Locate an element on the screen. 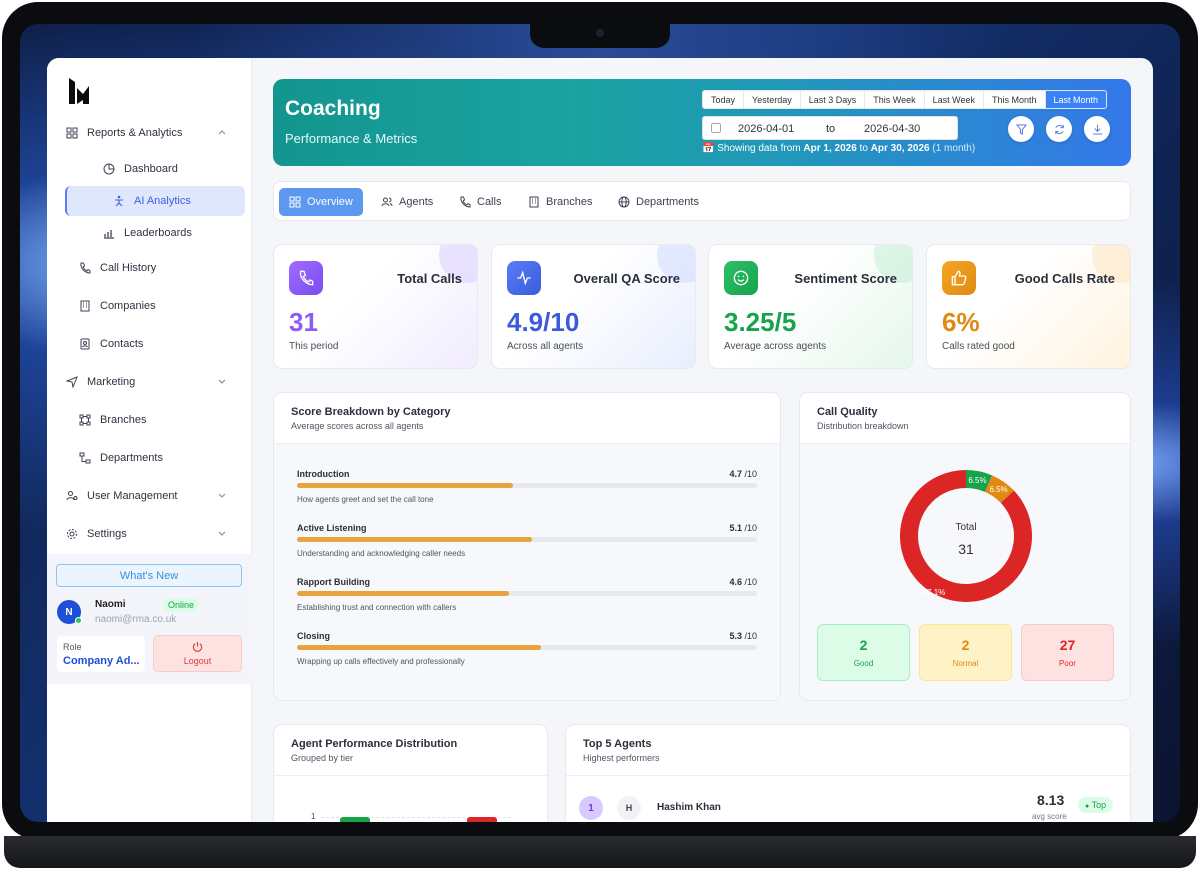 The width and height of the screenshot is (1200, 869). power-icon is located at coordinates (197, 646).